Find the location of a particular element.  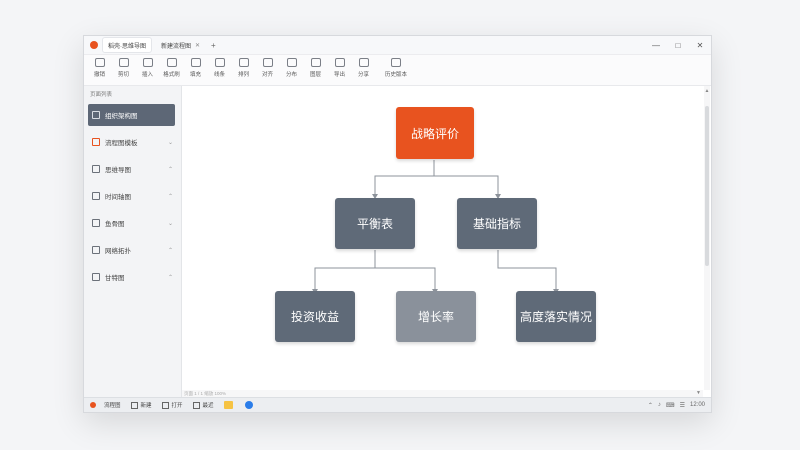

connector-root-left is located at coordinates (404, 178).